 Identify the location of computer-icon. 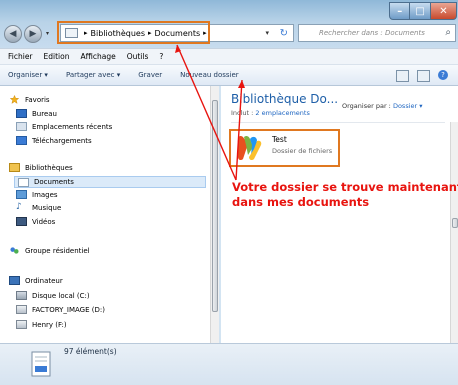
(14, 280).